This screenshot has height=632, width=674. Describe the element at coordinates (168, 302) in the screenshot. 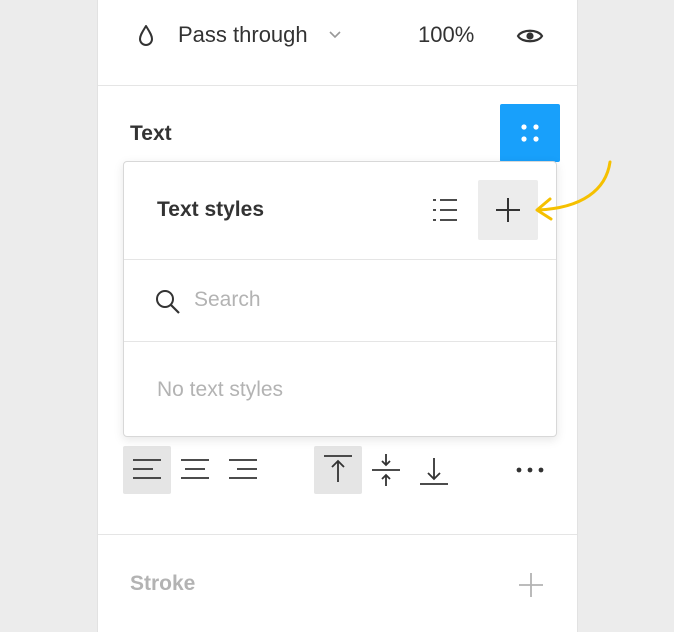

I see `search-icon` at that location.